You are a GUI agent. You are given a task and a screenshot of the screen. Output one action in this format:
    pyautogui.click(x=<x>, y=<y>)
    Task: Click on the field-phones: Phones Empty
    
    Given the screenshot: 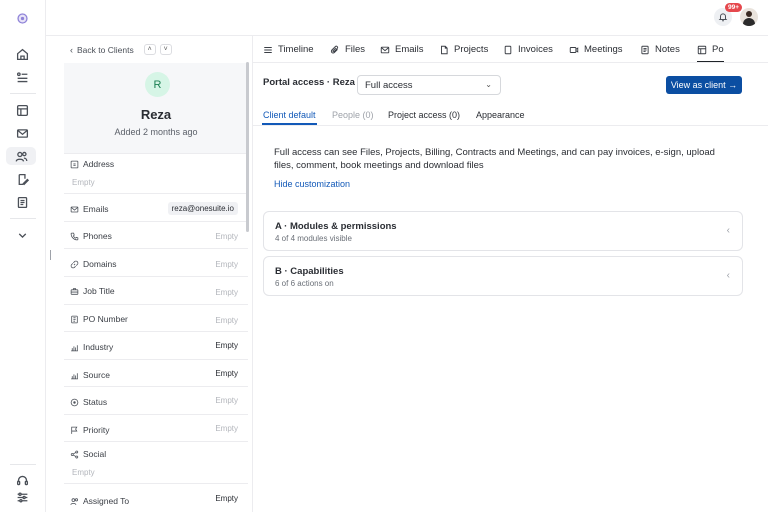 What is the action you would take?
    pyautogui.click(x=156, y=234)
    